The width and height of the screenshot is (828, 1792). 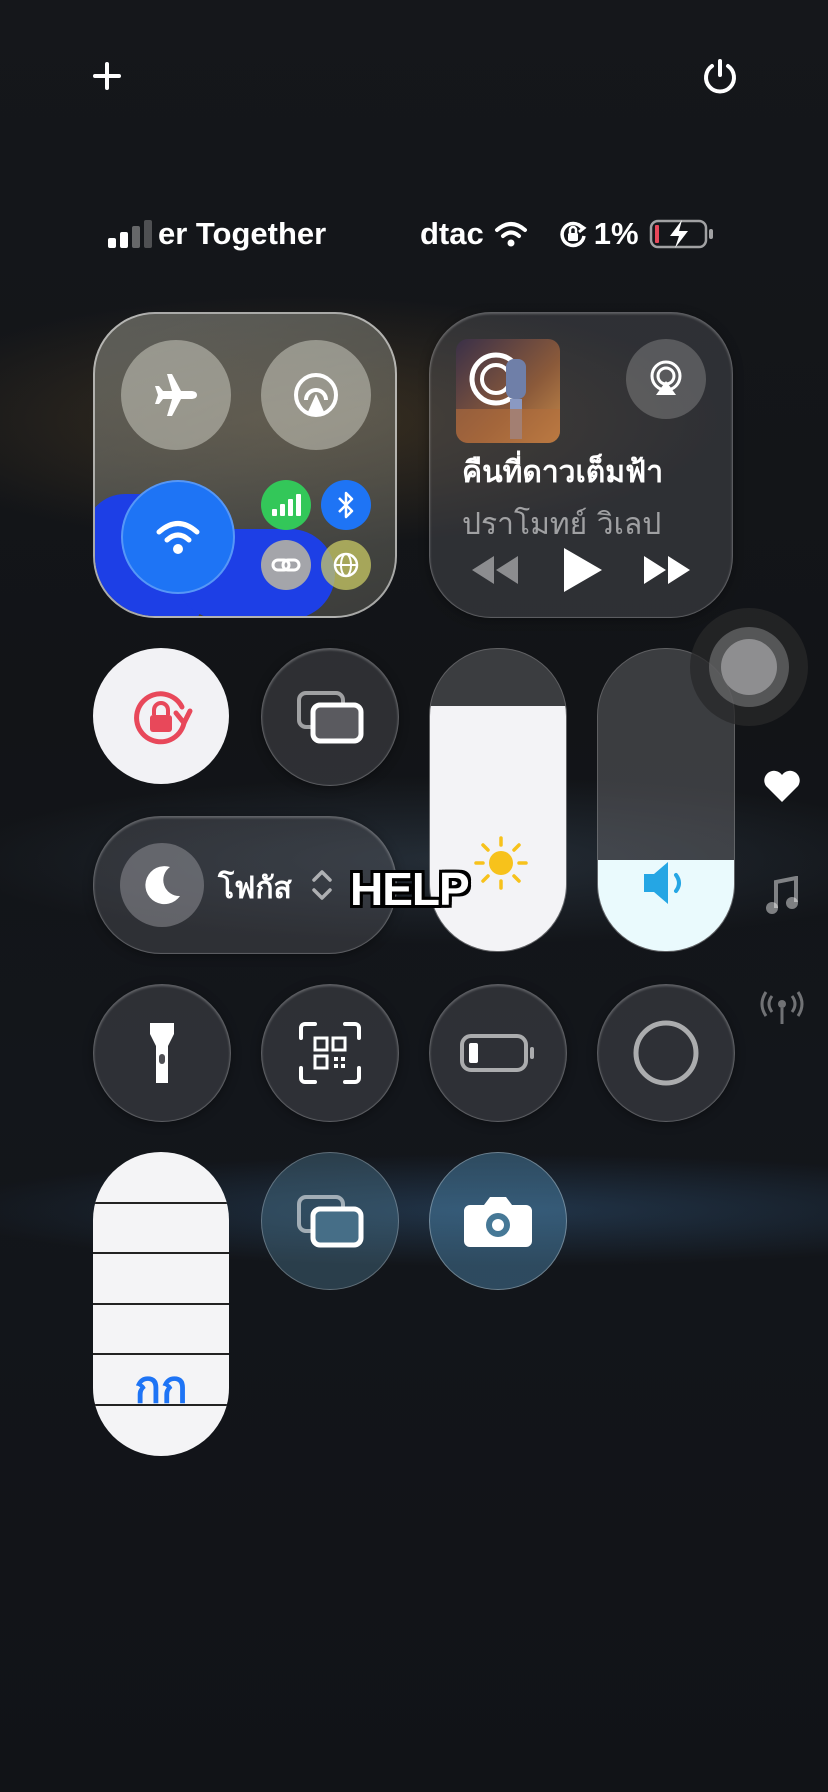 I want to click on status-left: er Together, so click(x=216, y=234).